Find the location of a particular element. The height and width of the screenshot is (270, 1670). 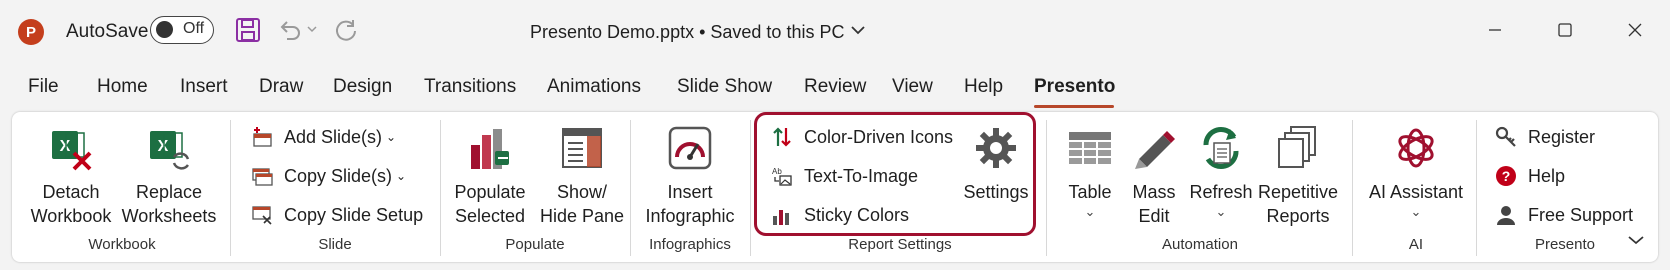

show-hide-label-2: Hide Pane is located at coordinates (582, 216).